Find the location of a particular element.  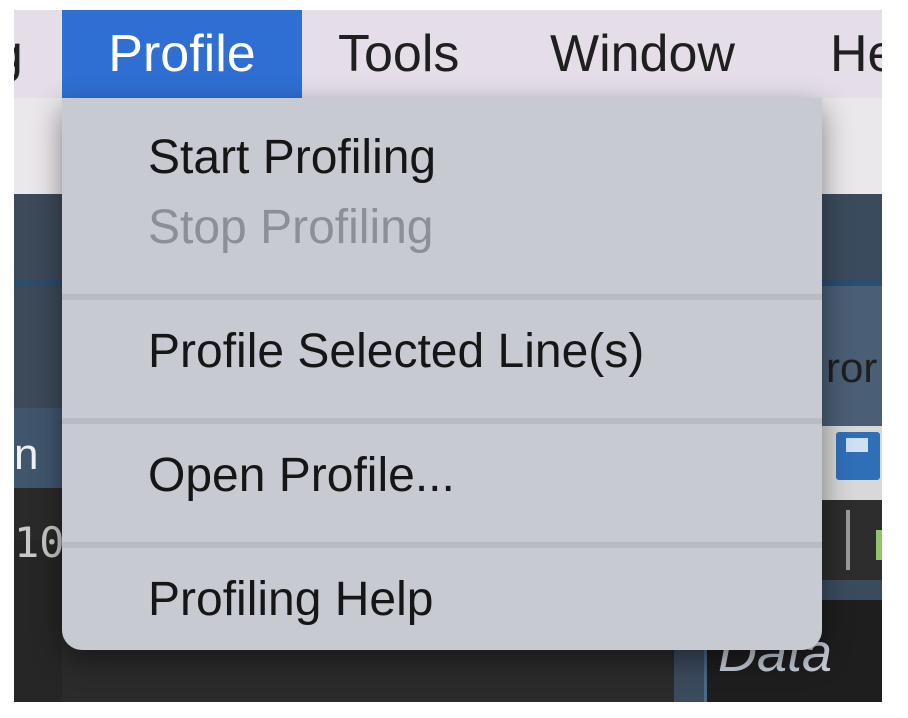

line-number: 10 is located at coordinates (39, 542).